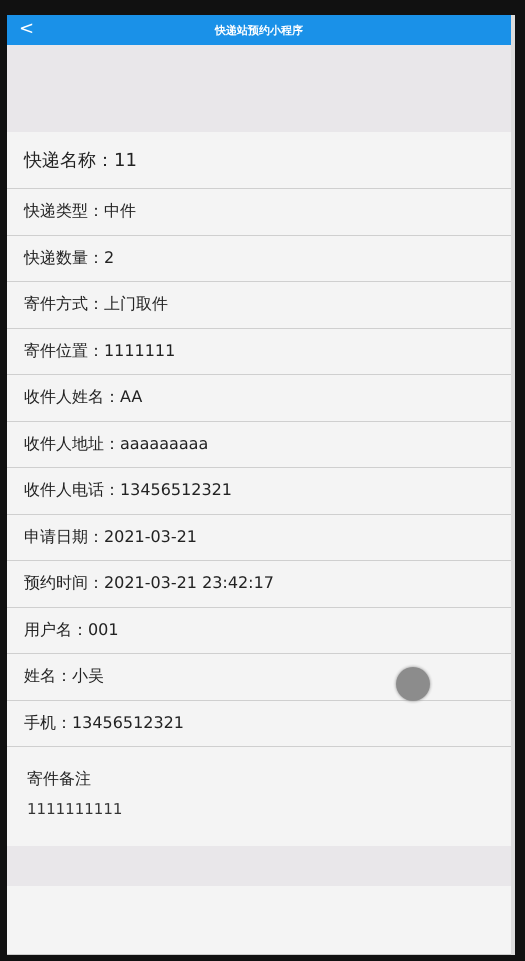 The width and height of the screenshot is (525, 961). What do you see at coordinates (100, 351) in the screenshot?
I see `detail-text: 寄件位置：1111111` at bounding box center [100, 351].